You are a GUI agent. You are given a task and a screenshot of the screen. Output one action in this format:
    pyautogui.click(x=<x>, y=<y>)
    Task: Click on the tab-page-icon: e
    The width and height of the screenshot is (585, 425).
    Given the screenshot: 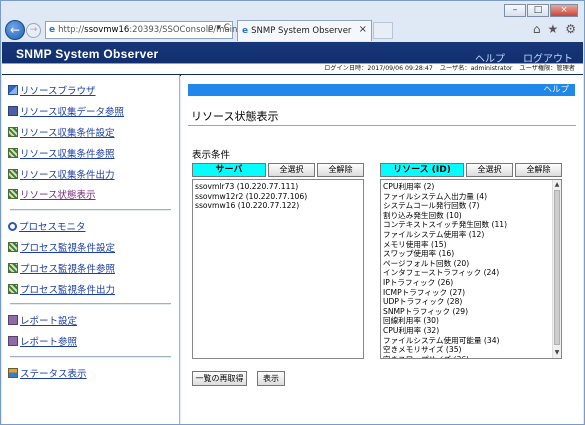 What is the action you would take?
    pyautogui.click(x=245, y=31)
    